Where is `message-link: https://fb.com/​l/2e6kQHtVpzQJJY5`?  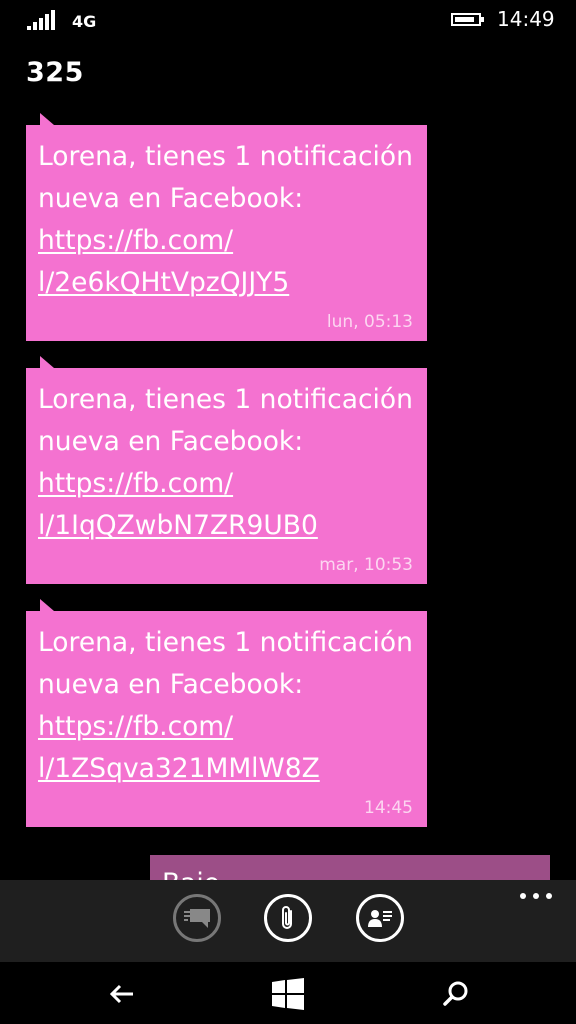
message-link: https://fb.com/​l/2e6kQHtVpzQJJY5 is located at coordinates (163, 261).